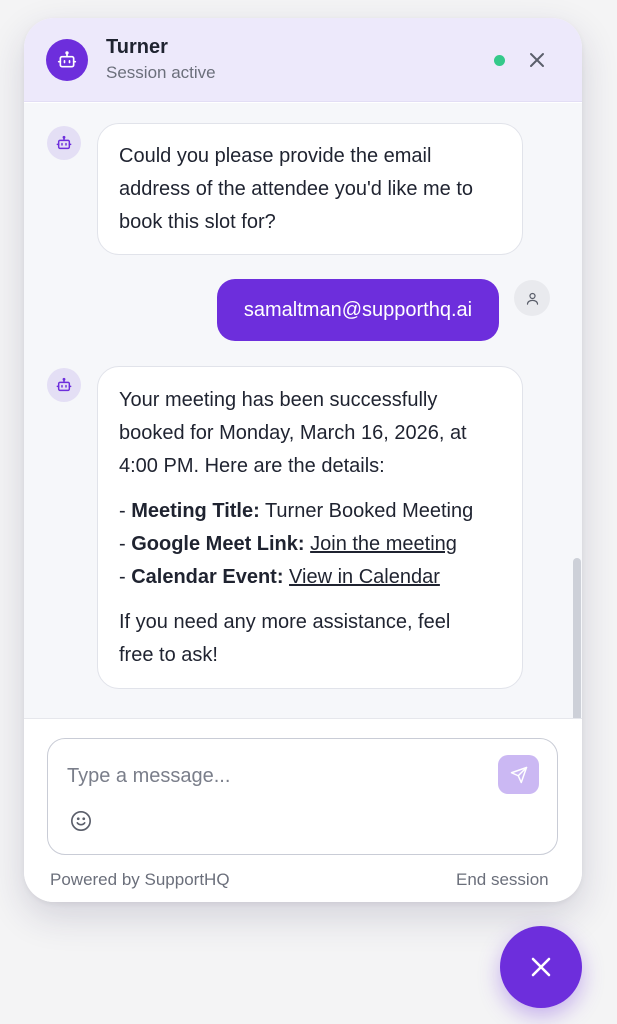  I want to click on detail-label: Meeting Title:, so click(195, 511).